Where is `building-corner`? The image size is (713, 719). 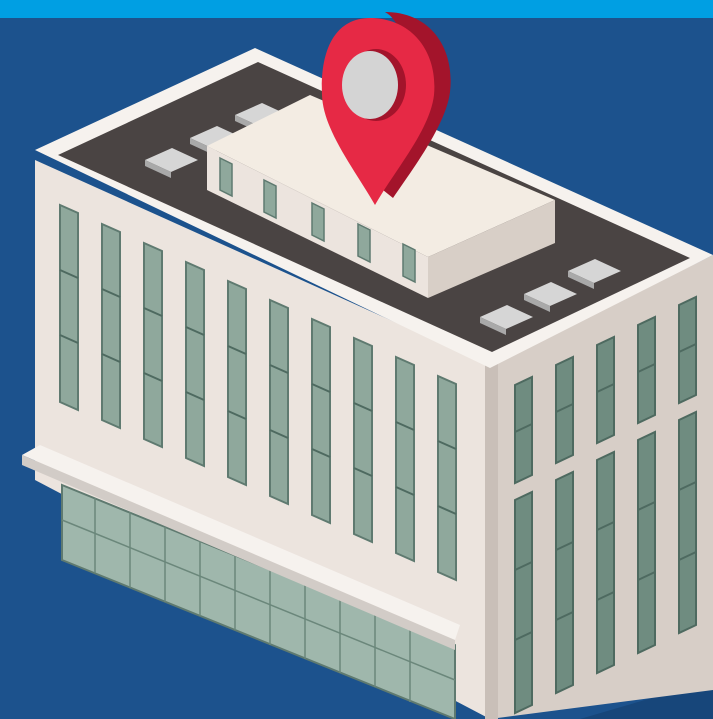
building-corner is located at coordinates (491, 539).